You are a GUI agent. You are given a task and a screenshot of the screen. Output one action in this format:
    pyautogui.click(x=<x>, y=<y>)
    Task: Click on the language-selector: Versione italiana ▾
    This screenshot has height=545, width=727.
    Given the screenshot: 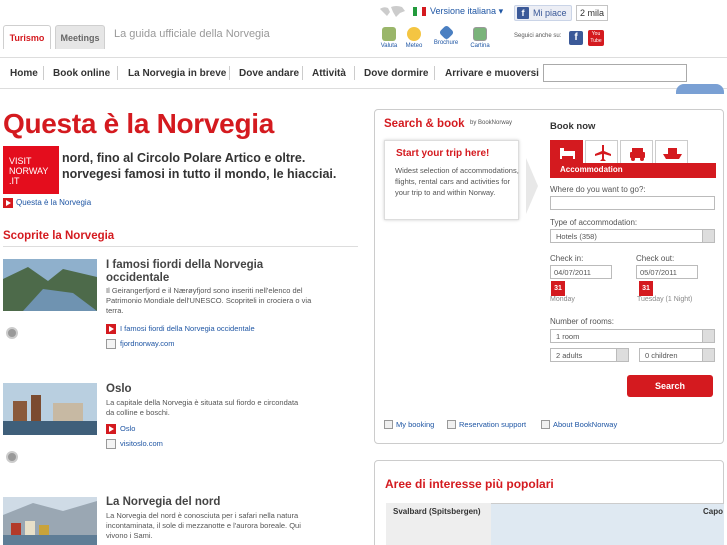 What is the action you would take?
    pyautogui.click(x=466, y=11)
    